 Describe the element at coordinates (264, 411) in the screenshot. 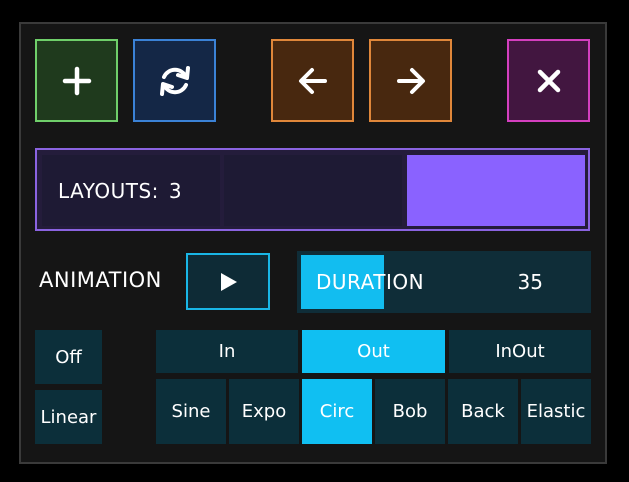

I see `easing-expo-button: Expo` at that location.